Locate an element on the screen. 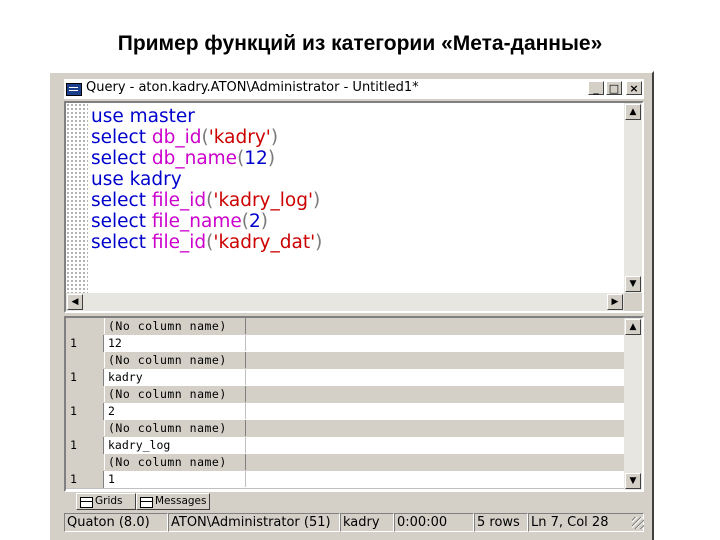 The height and width of the screenshot is (540, 720). scroll-corner is located at coordinates (633, 302).